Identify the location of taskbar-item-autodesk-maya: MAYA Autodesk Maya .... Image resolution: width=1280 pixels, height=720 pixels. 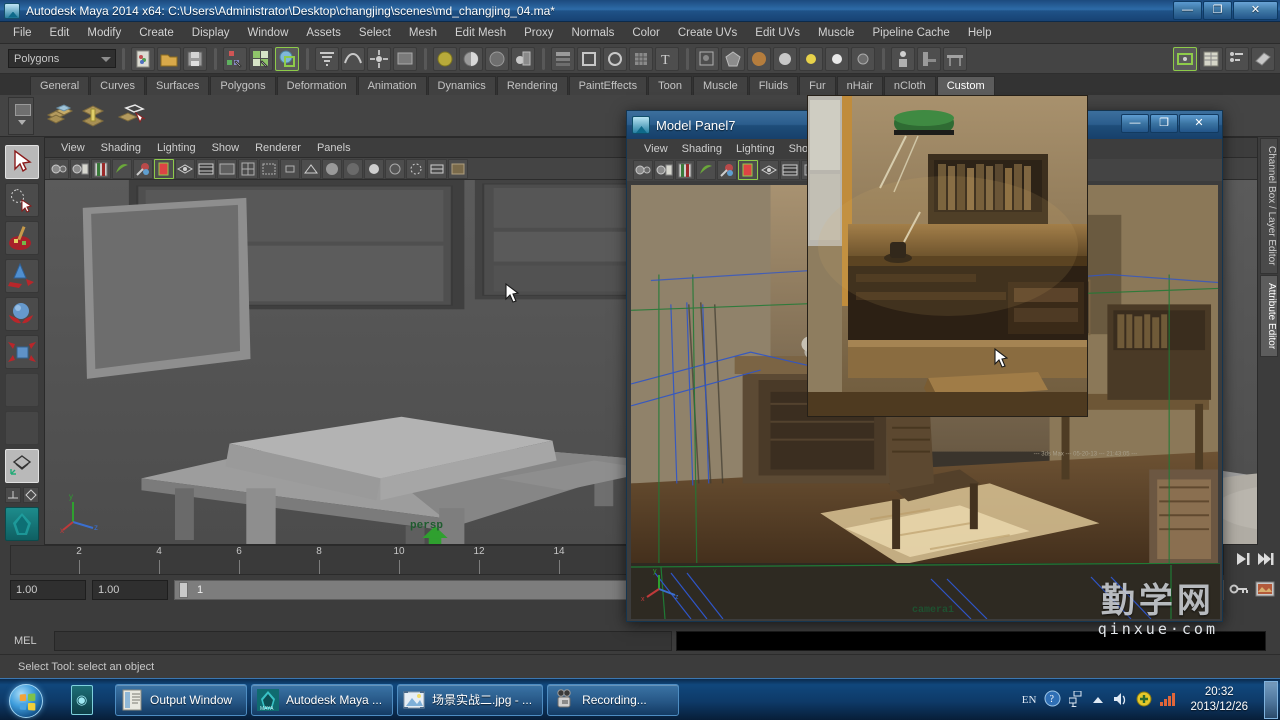
(322, 699).